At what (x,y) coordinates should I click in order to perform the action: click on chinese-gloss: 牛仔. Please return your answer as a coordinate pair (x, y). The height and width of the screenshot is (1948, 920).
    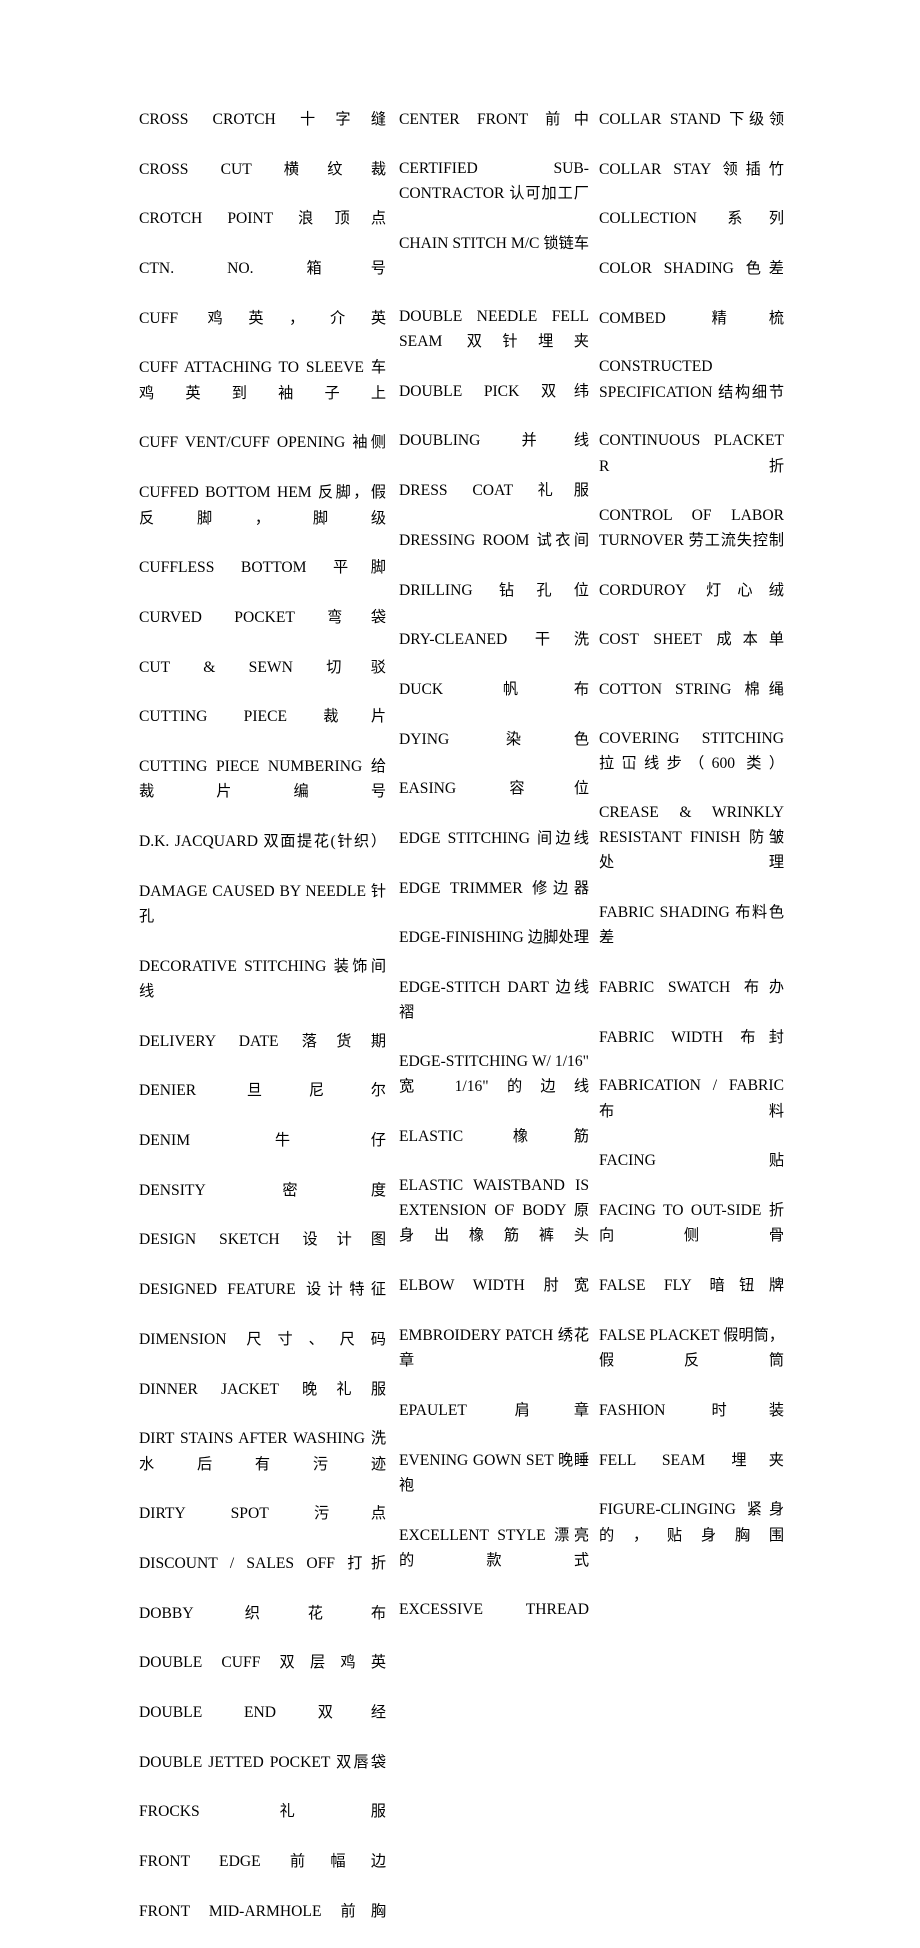
    Looking at the image, I should click on (330, 1140).